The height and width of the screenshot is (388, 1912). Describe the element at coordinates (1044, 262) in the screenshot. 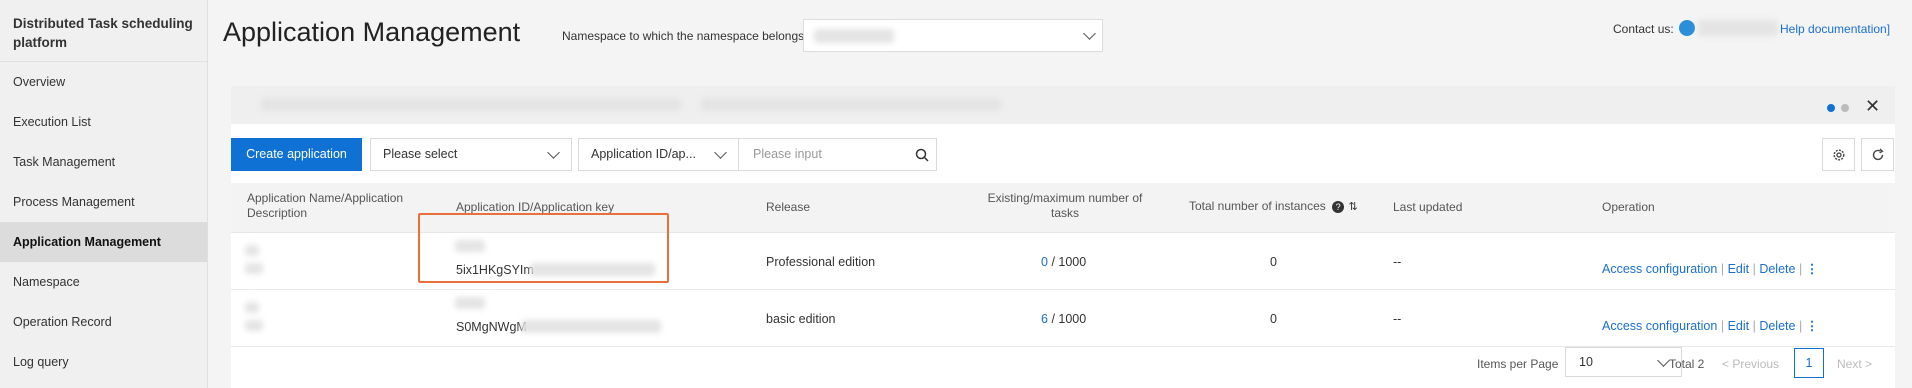

I see `existing-tasks-link: 0` at that location.